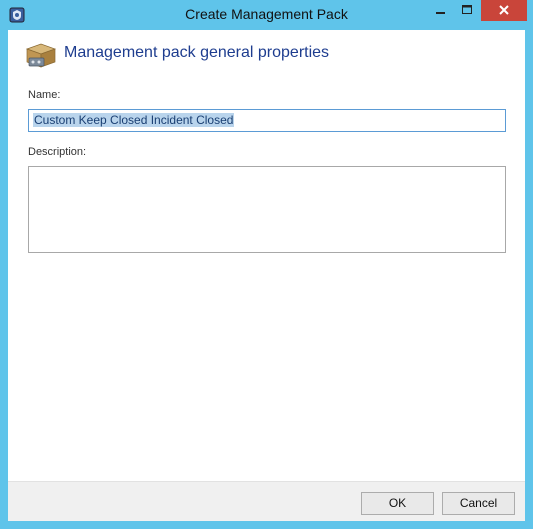 The height and width of the screenshot is (529, 533). I want to click on name-field-value: Custom Keep Closed Incident Closed, so click(134, 120).